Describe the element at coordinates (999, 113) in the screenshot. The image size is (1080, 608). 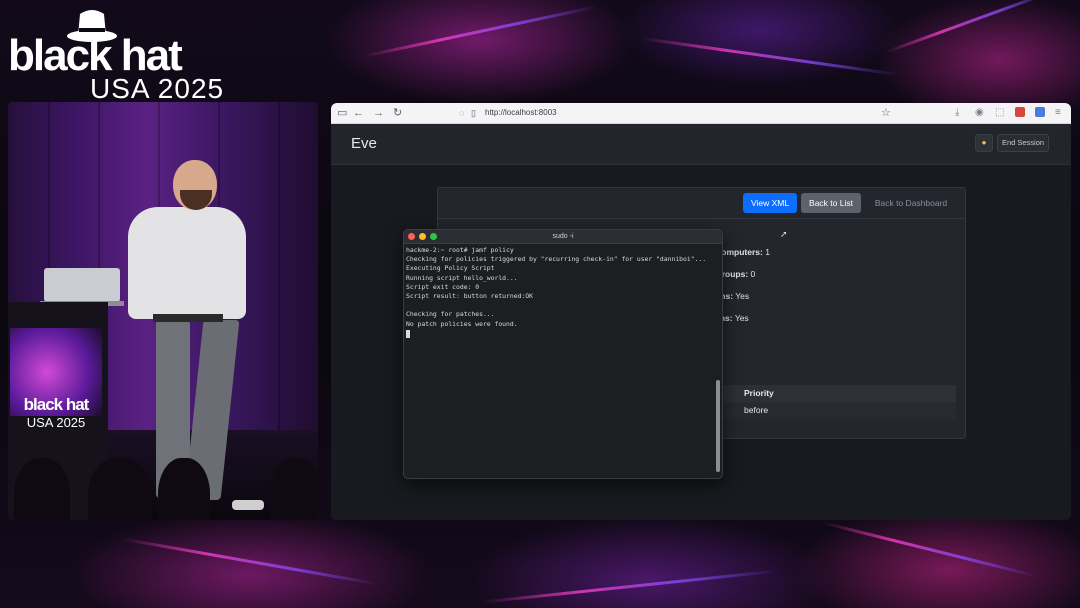
I see `extensions-icon: ⬚` at that location.